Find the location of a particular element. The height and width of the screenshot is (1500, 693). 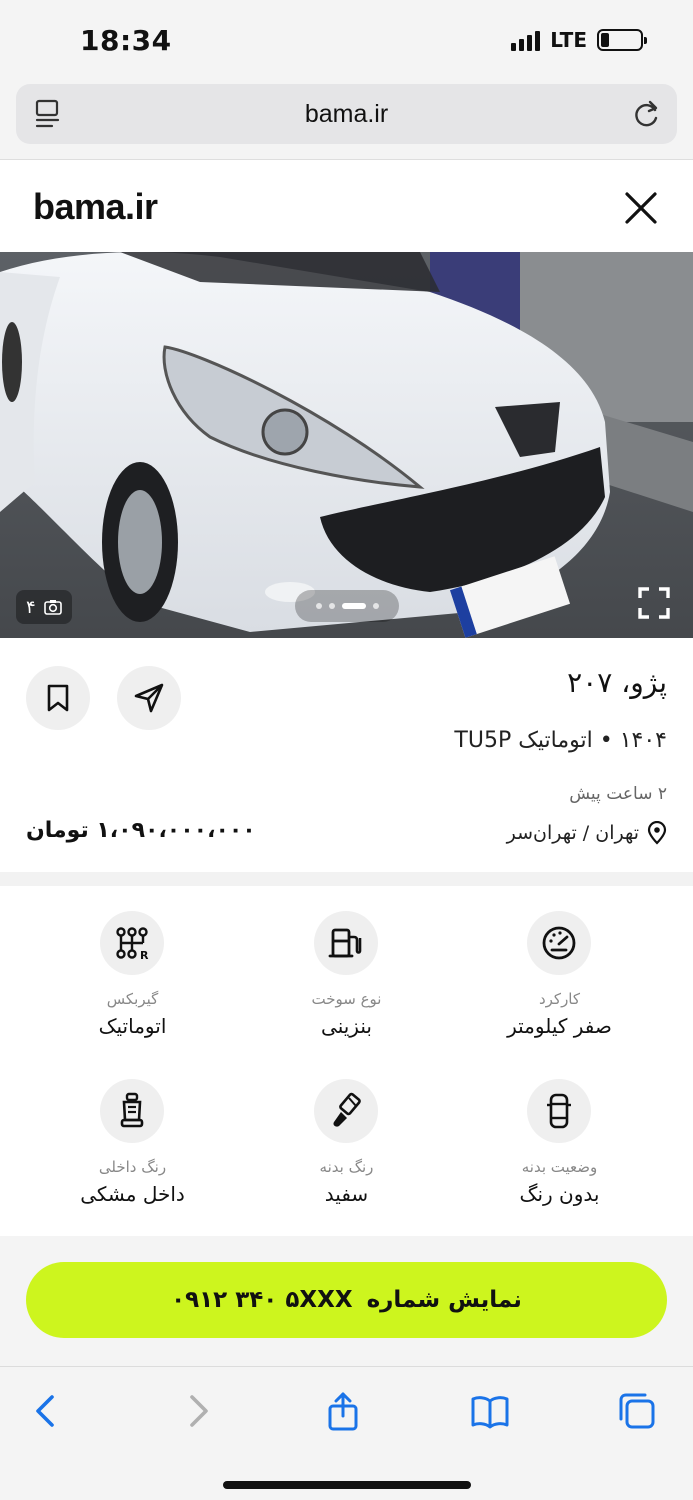

status-indicators: LTE is located at coordinates (579, 40).